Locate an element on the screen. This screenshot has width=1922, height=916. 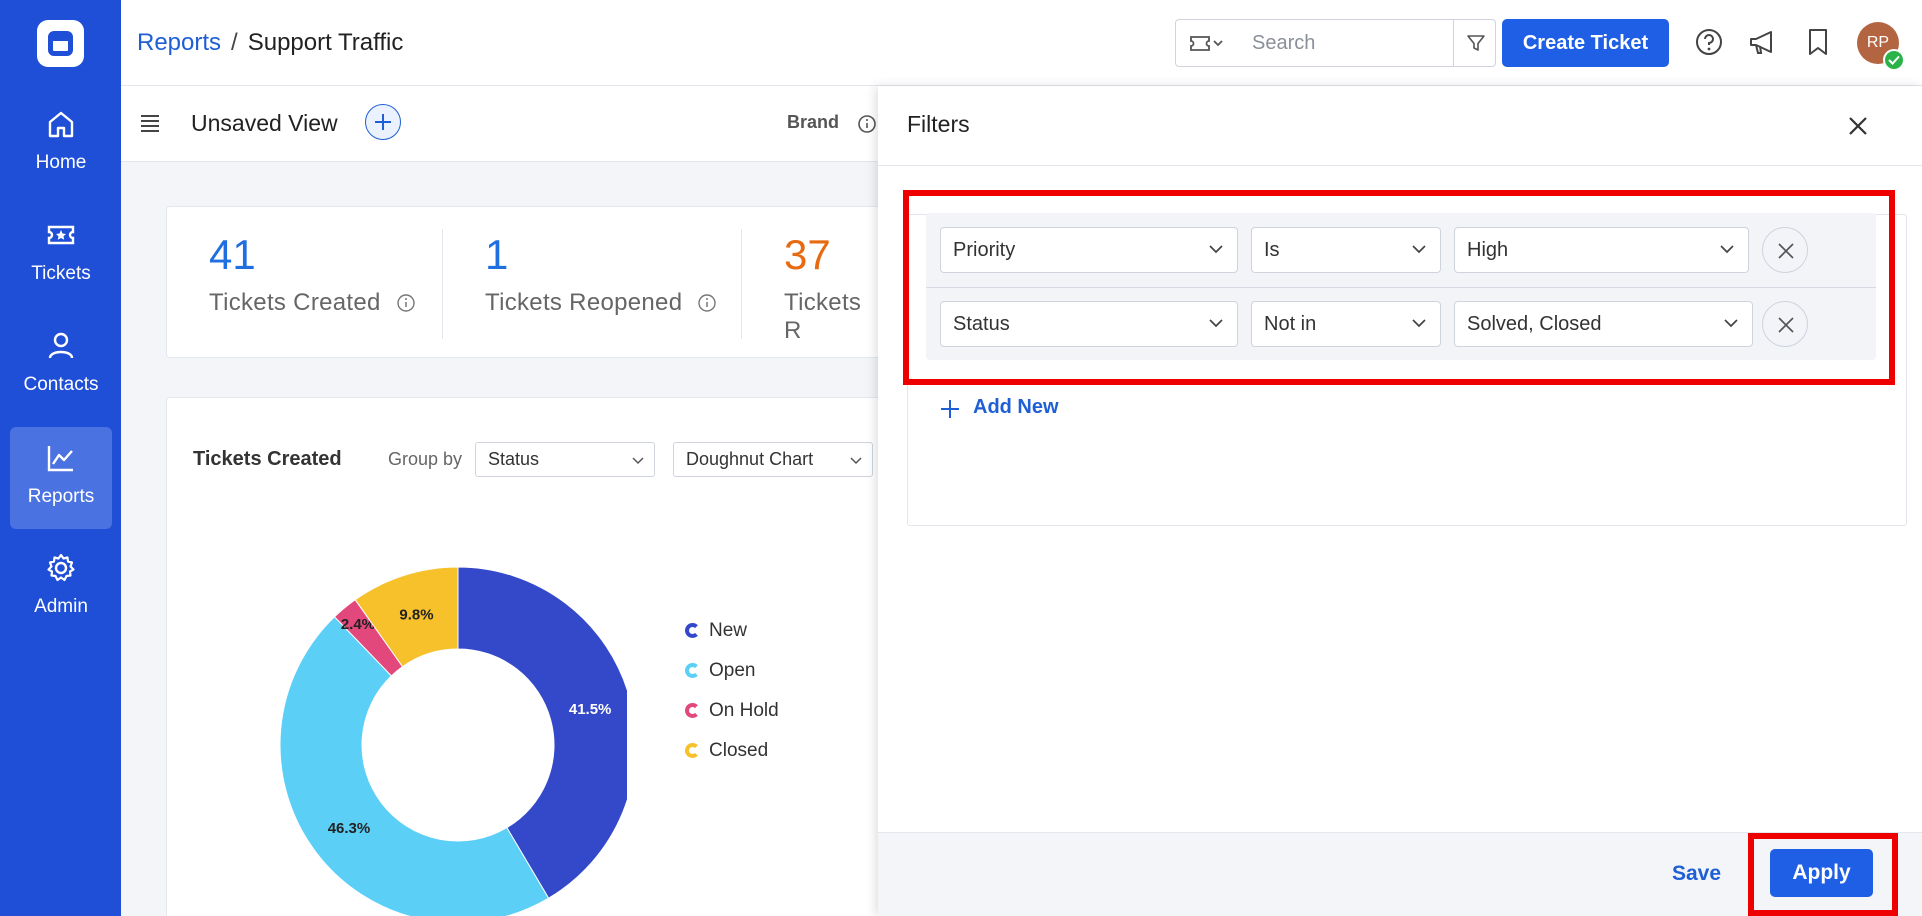
stat-tickets-resolved: 37 Tickets R is located at coordinates (832, 288).